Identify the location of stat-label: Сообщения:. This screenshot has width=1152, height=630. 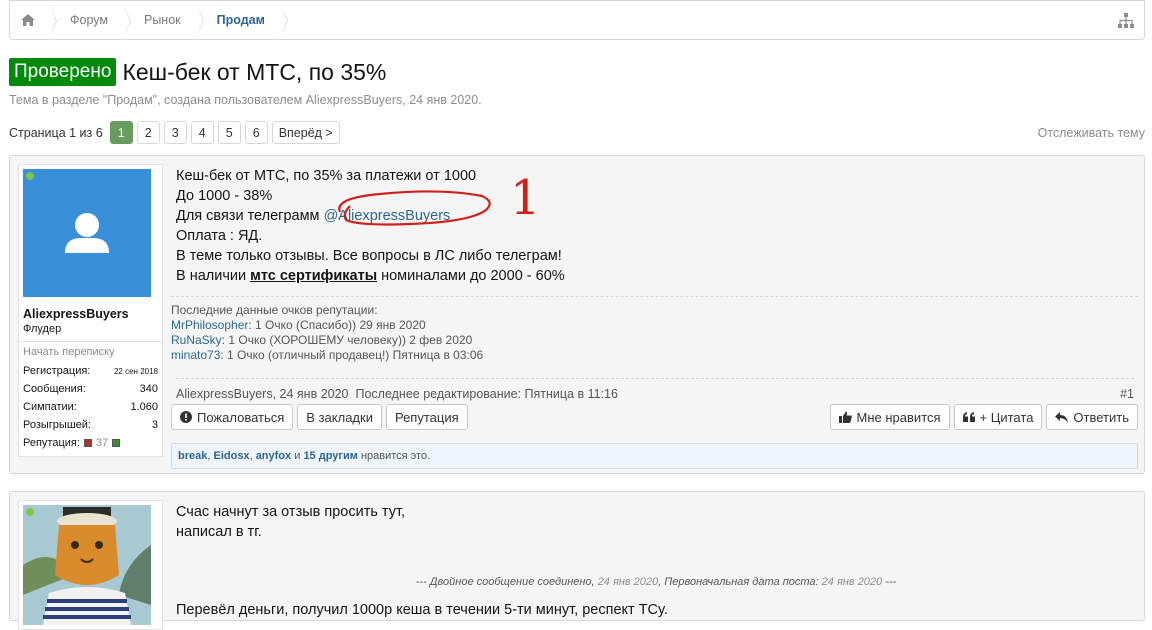
(54, 389).